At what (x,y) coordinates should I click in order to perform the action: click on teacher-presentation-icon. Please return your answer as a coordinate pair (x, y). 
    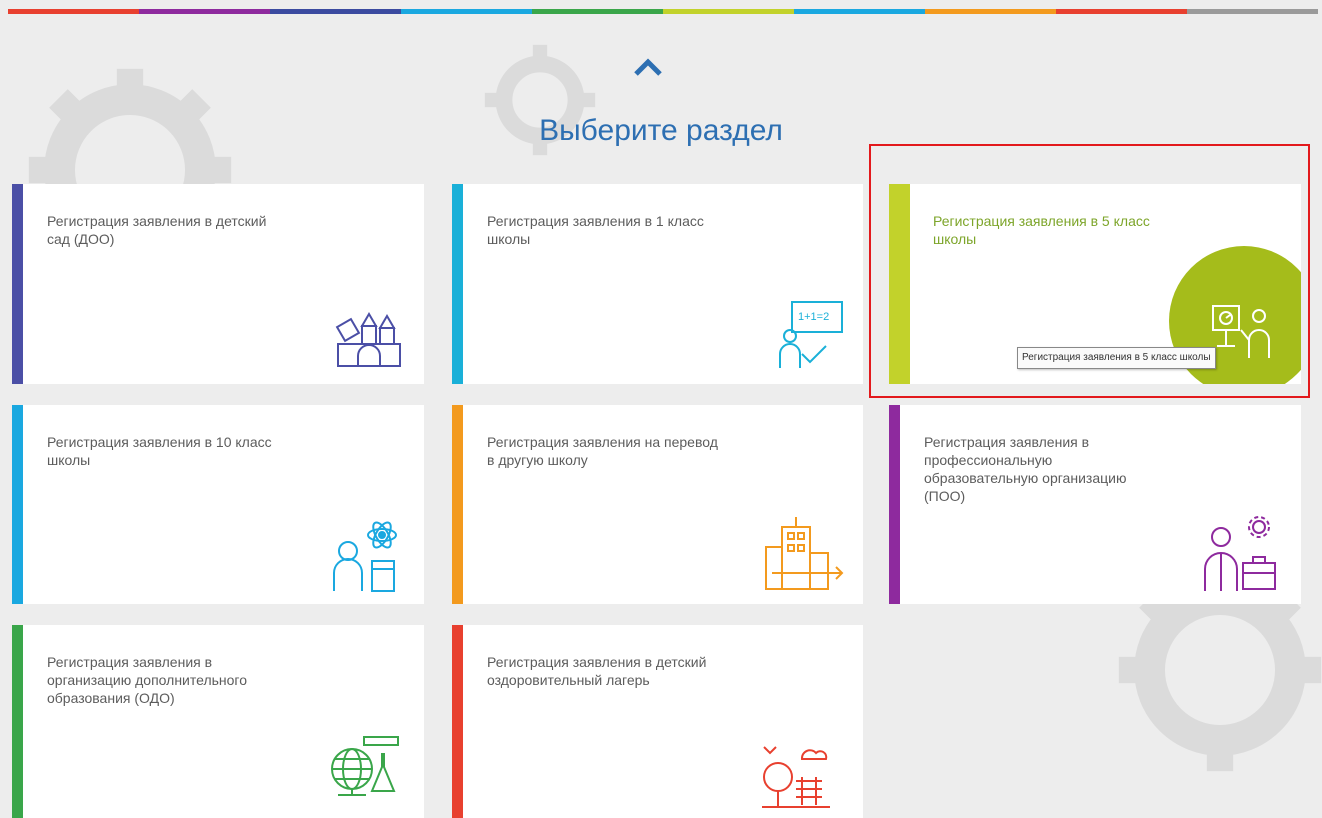
    Looking at the image, I should click on (1241, 331).